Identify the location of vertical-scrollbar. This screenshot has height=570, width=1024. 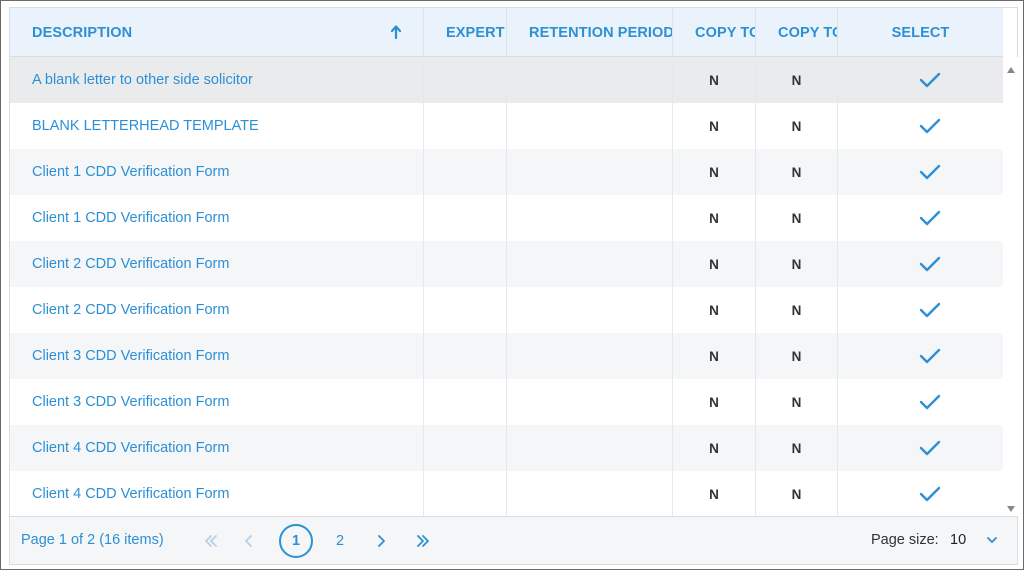
(1011, 286).